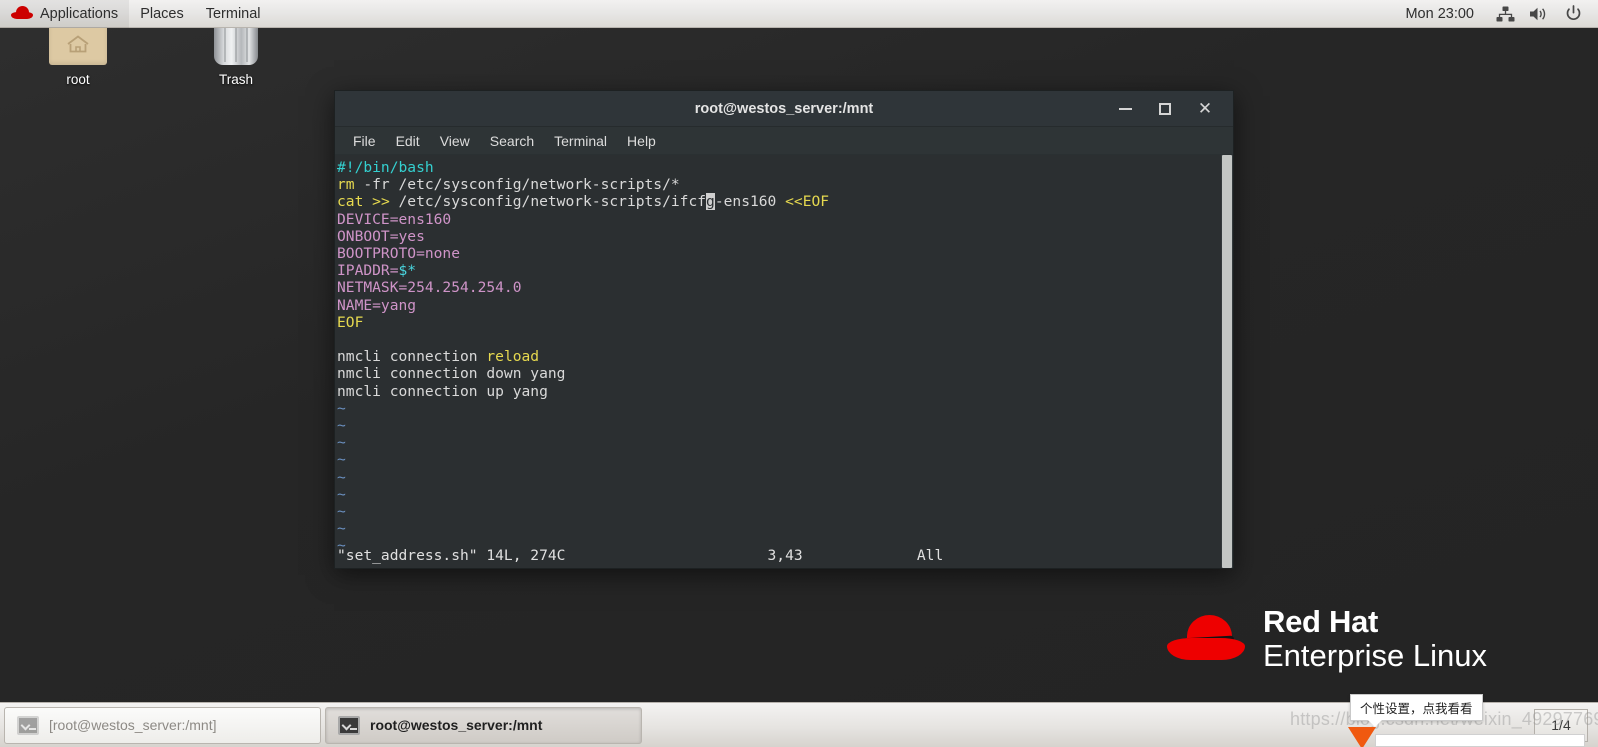 The image size is (1598, 747). I want to click on terminal-line: DEVICE=ens160, so click(394, 219).